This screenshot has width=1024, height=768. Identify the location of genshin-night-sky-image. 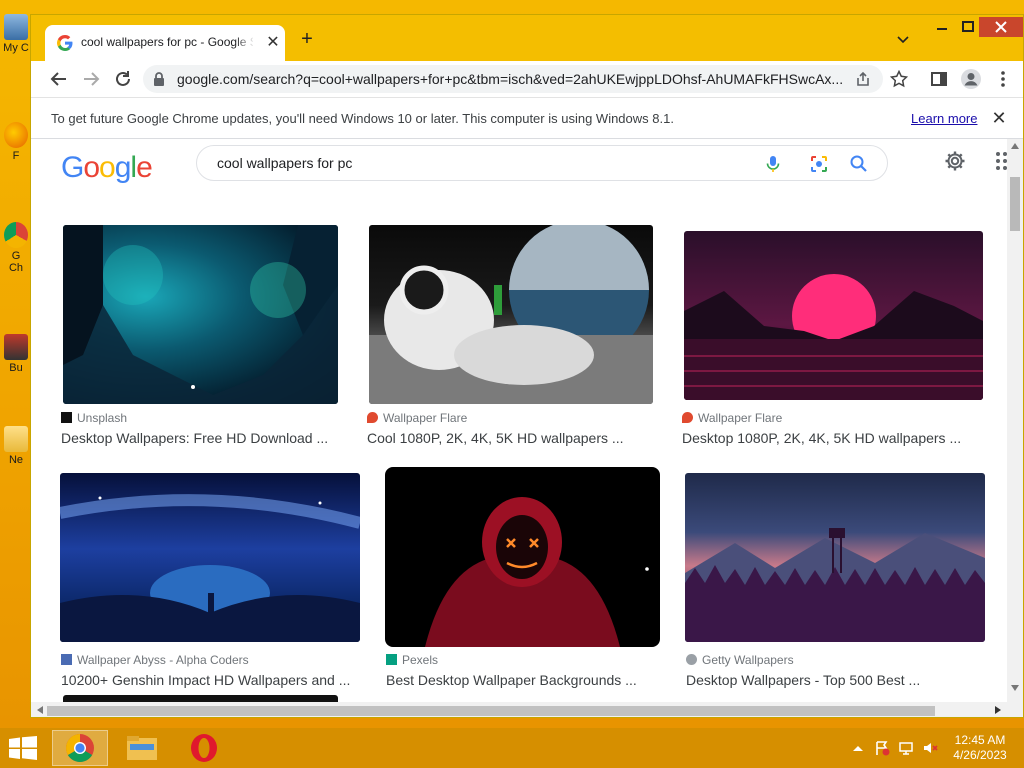
(210, 568).